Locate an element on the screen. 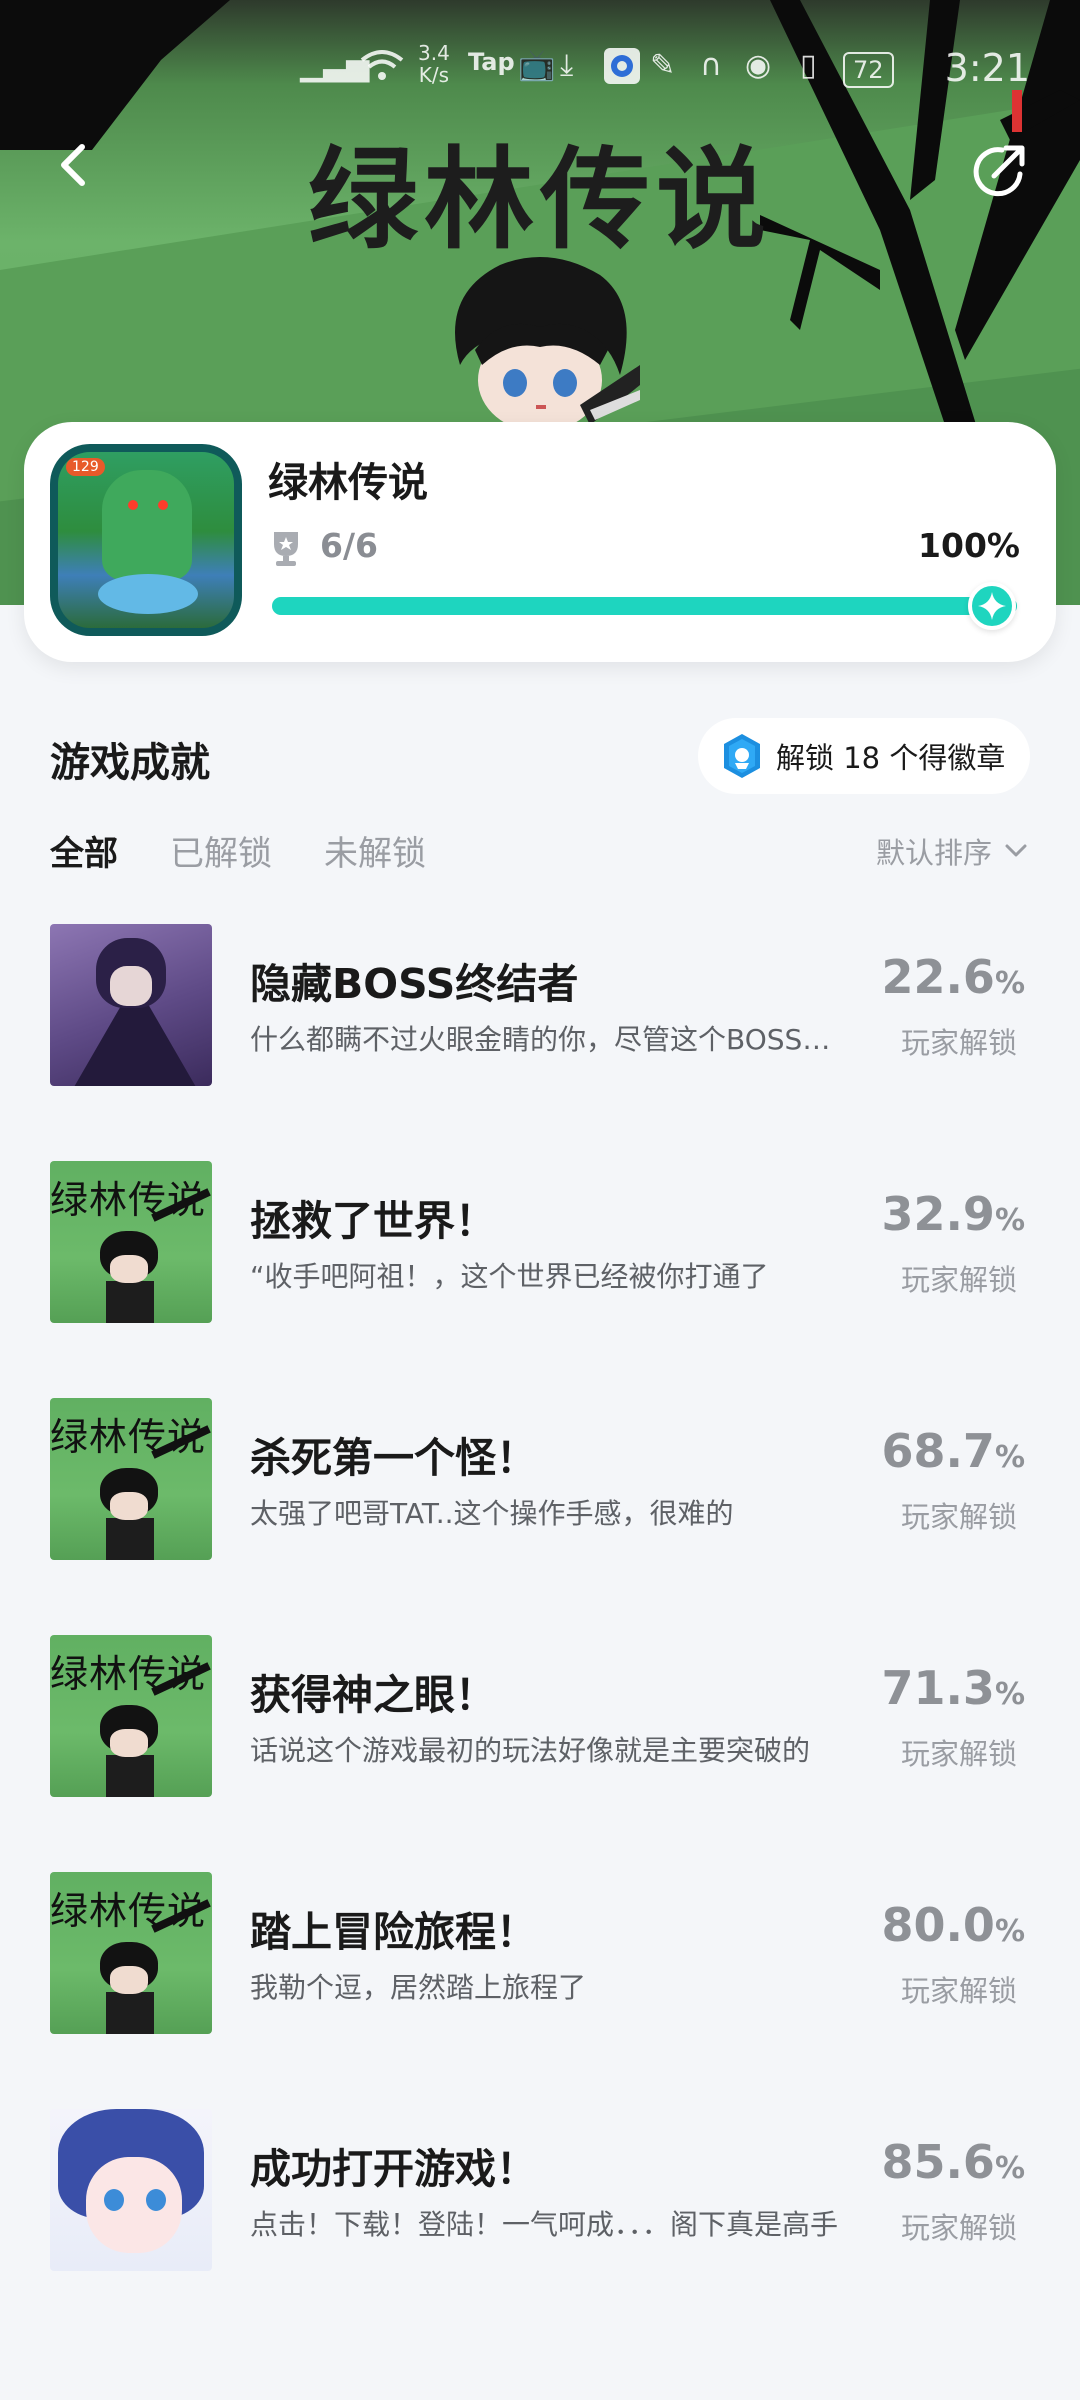 Image resolution: width=1080 pixels, height=2400 pixels. achievement-name: 成功打开游戏！ is located at coordinates (393, 2169).